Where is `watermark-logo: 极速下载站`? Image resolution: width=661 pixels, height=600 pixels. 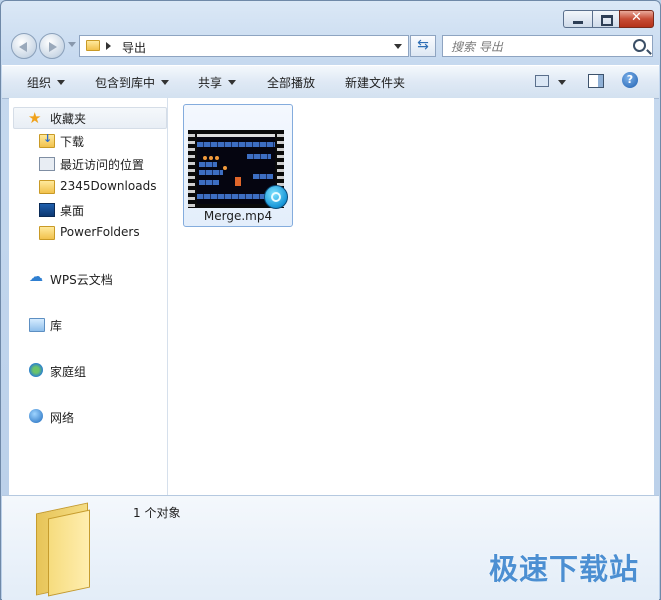 watermark-logo: 极速下载站 is located at coordinates (563, 569).